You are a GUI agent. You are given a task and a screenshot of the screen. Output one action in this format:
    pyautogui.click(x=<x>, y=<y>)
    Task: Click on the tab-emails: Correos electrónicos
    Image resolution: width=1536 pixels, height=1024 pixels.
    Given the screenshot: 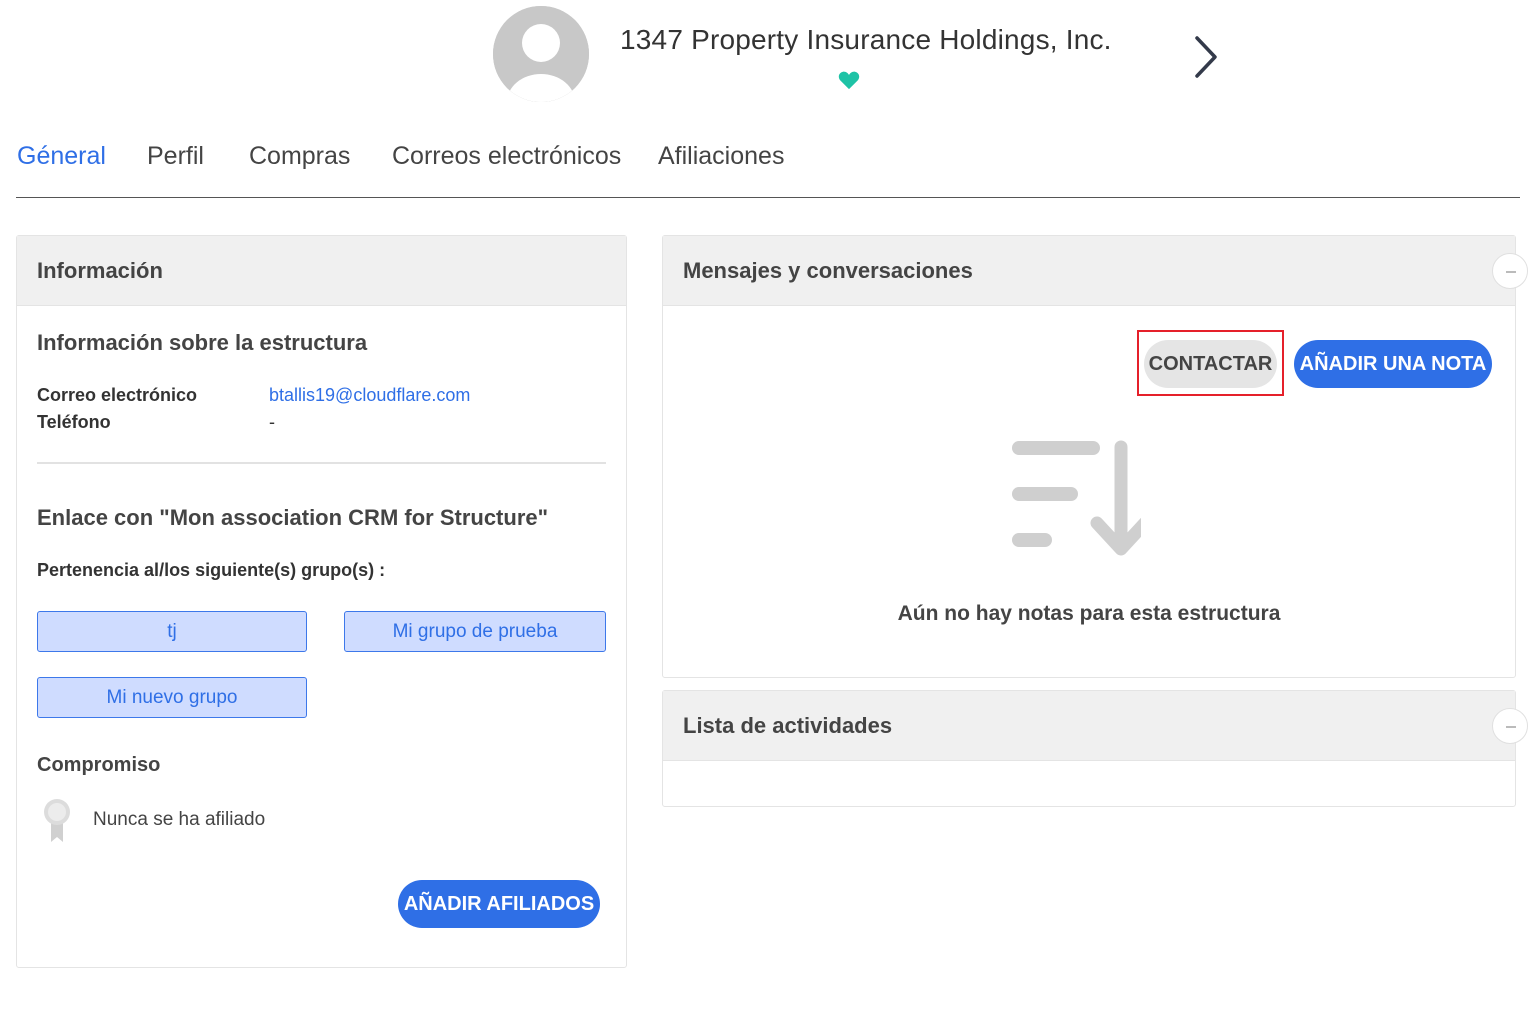 What is the action you would take?
    pyautogui.click(x=506, y=156)
    